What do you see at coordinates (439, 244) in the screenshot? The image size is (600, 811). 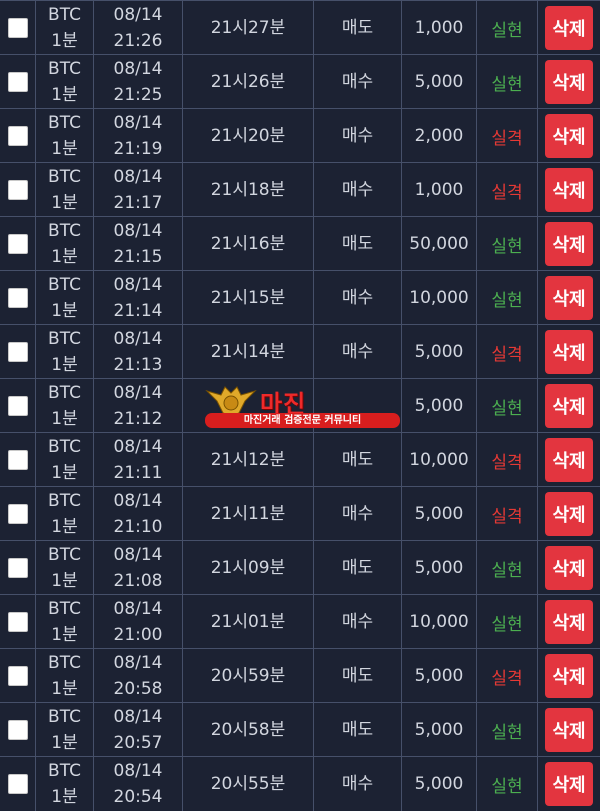 I see `trade-amount: 50,000` at bounding box center [439, 244].